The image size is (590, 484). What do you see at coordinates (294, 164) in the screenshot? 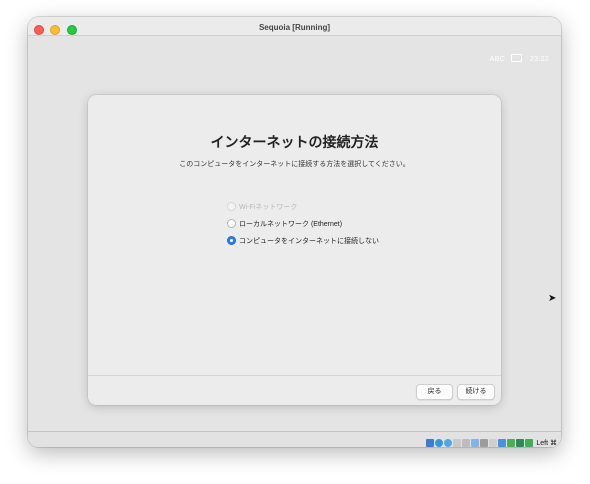
I see `dialog-subtitle: このコンピュータをインターネットに接続する方法を選択してください。` at bounding box center [294, 164].